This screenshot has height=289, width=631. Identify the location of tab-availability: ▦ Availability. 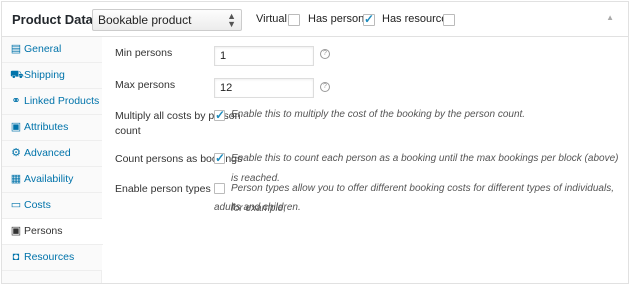
(52, 180).